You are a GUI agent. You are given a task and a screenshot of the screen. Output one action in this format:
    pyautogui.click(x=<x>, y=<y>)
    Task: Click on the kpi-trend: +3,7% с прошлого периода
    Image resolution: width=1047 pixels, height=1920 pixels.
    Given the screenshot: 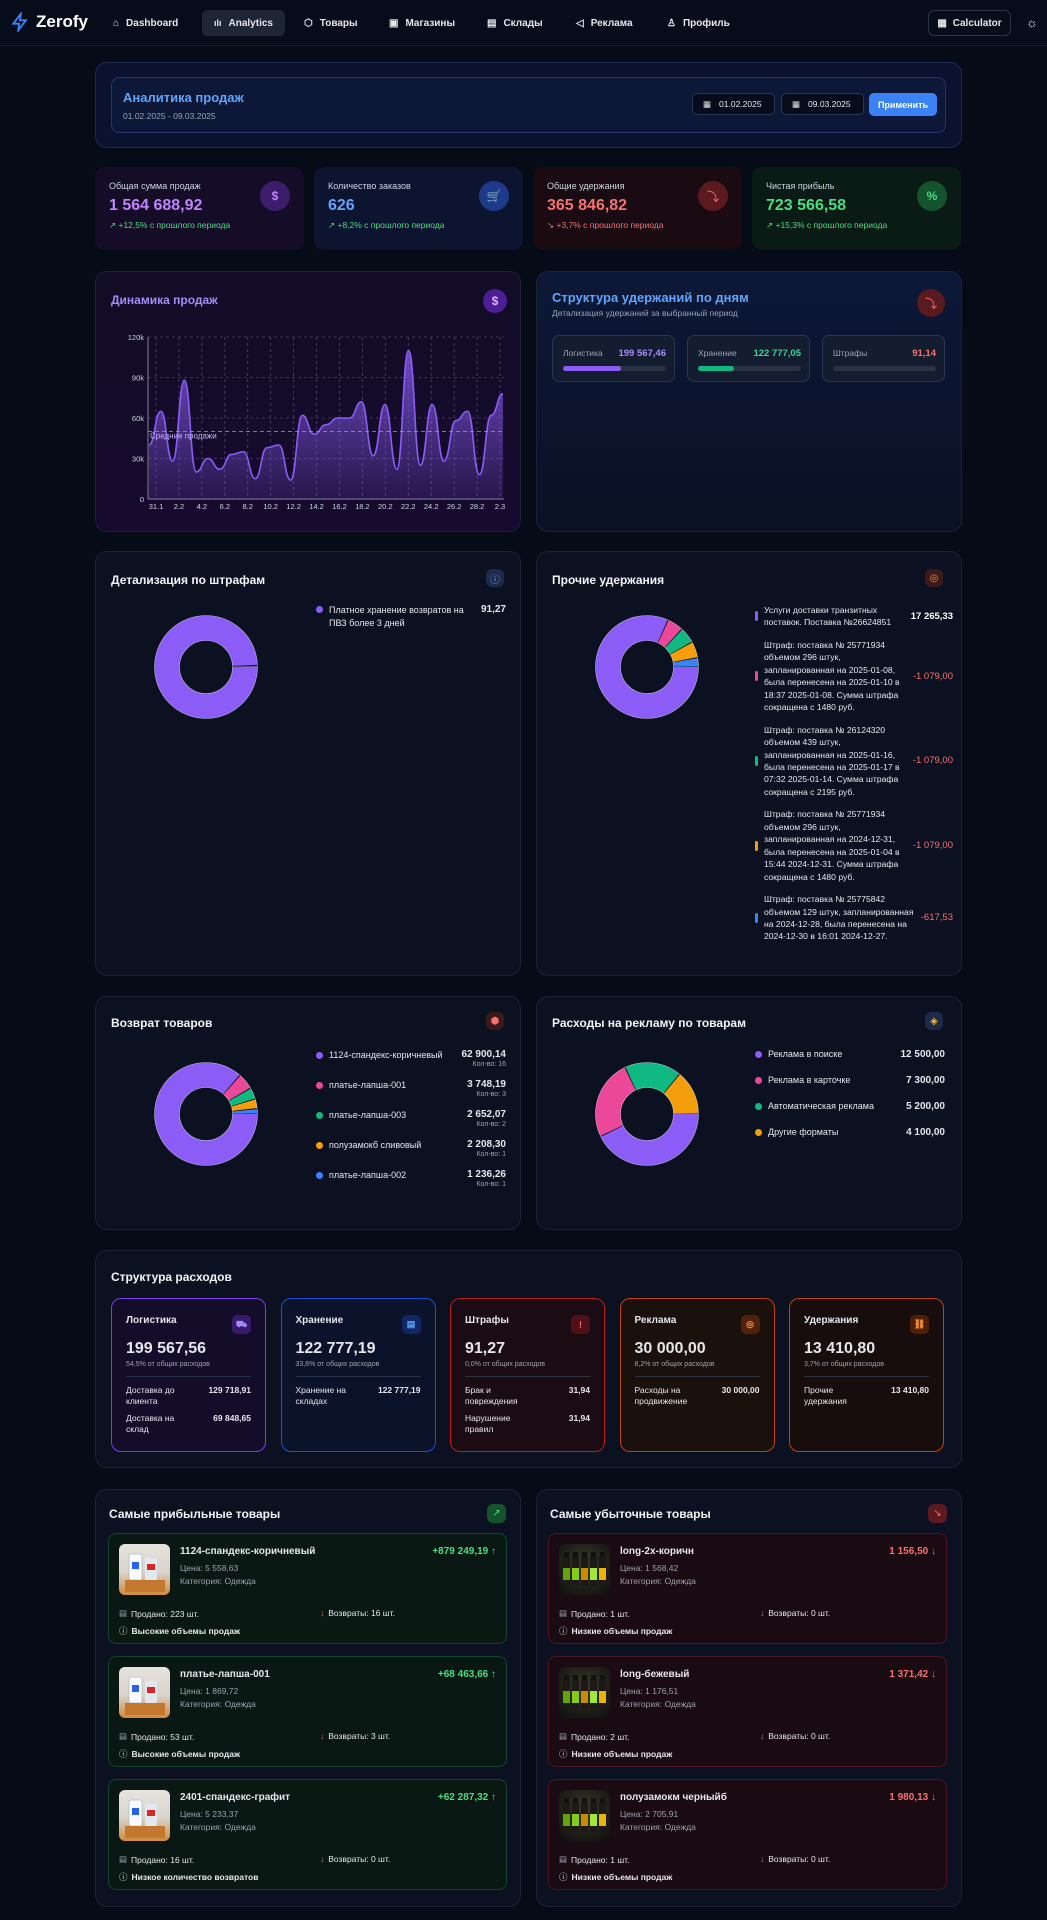 What is the action you would take?
    pyautogui.click(x=610, y=225)
    